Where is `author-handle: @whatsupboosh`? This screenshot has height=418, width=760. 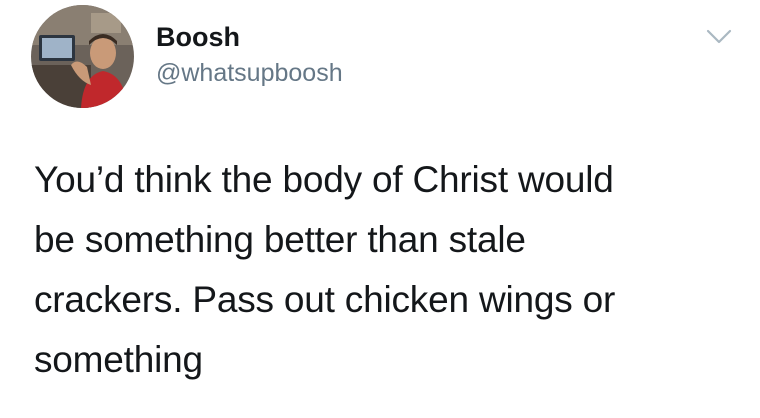 author-handle: @whatsupboosh is located at coordinates (249, 73).